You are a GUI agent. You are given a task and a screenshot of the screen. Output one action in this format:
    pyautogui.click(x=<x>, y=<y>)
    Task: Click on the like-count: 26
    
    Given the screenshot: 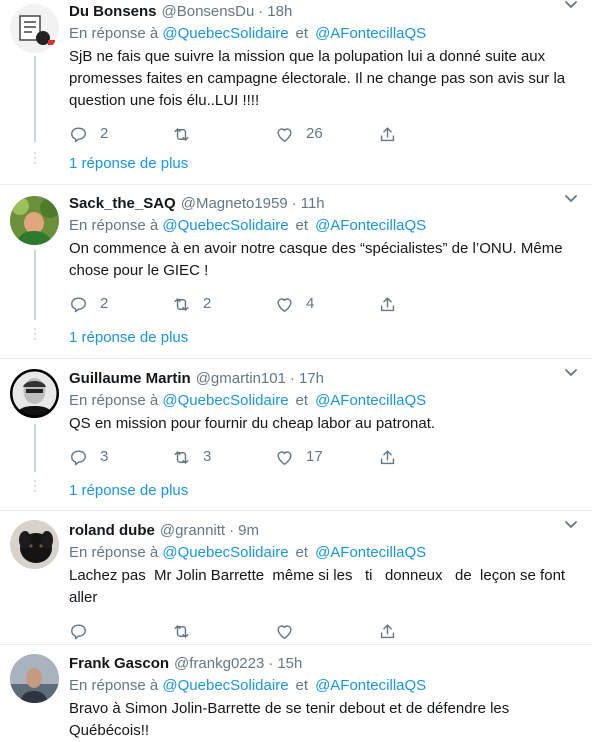 What is the action you would take?
    pyautogui.click(x=314, y=133)
    